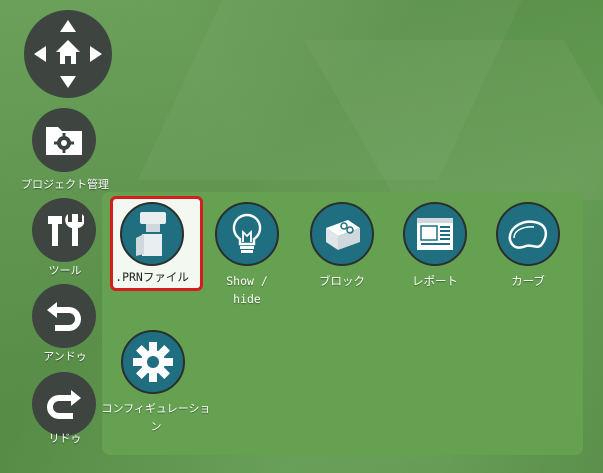  What do you see at coordinates (64, 230) in the screenshot?
I see `wrench-hammer-icon` at bounding box center [64, 230].